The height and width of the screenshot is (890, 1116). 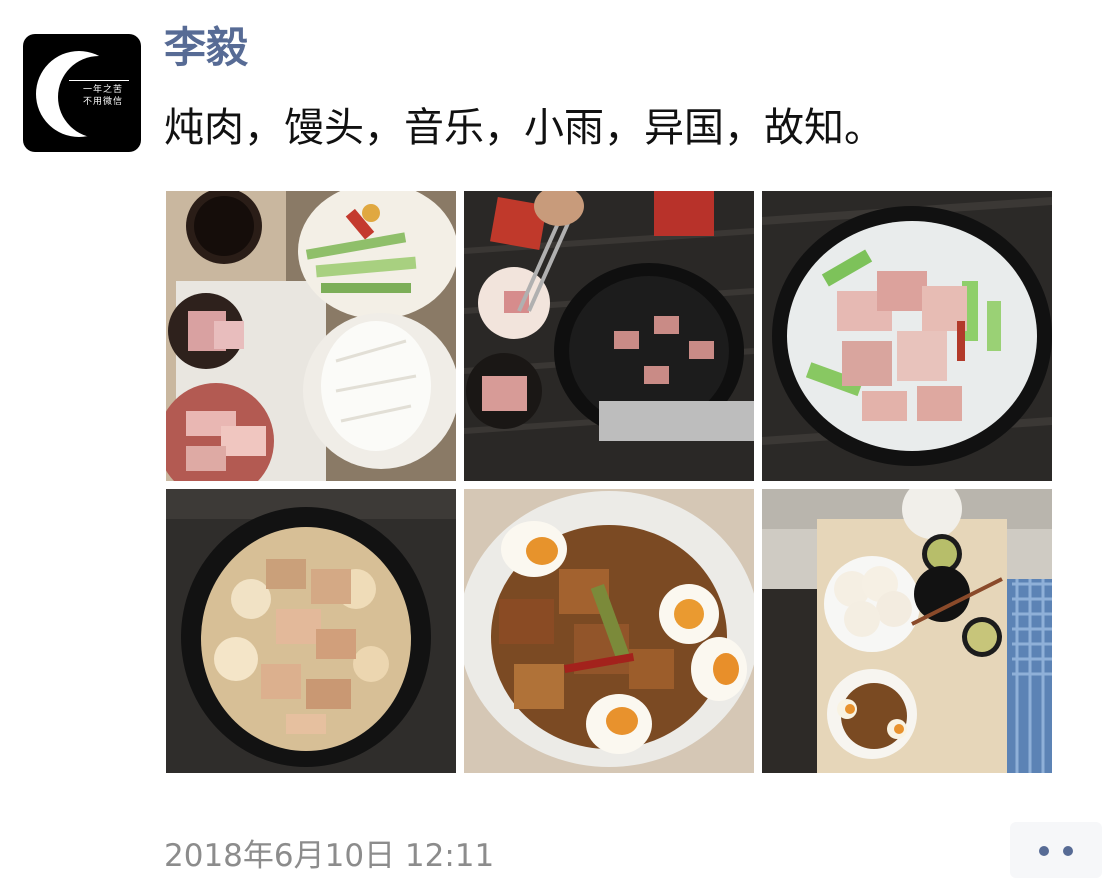 What do you see at coordinates (99, 80) in the screenshot?
I see `logo-divider` at bounding box center [99, 80].